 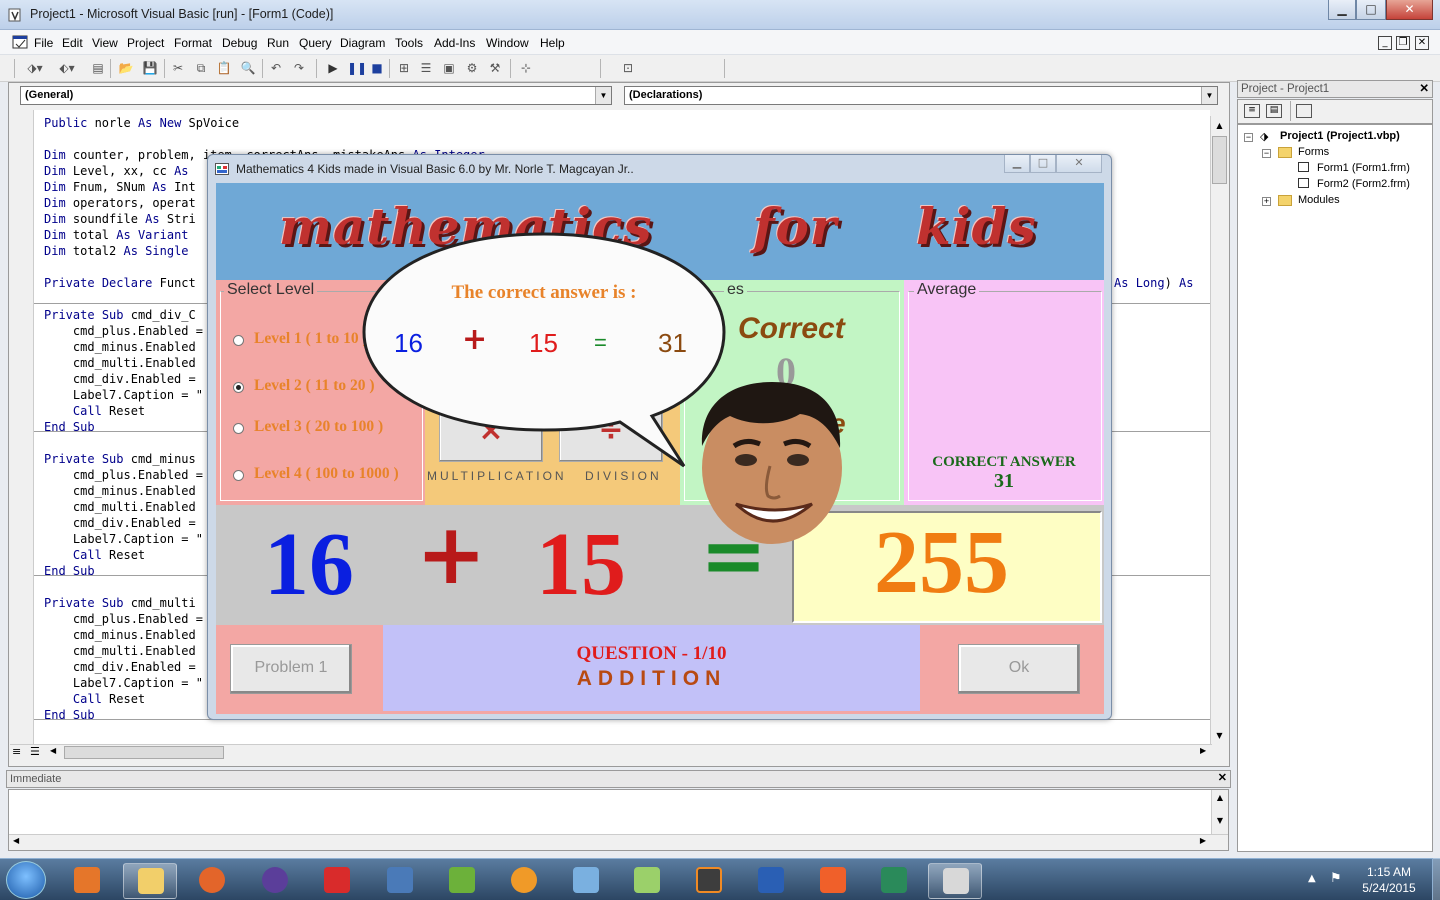 I want to click on procedure-view-icon: ≡, so click(x=16, y=751).